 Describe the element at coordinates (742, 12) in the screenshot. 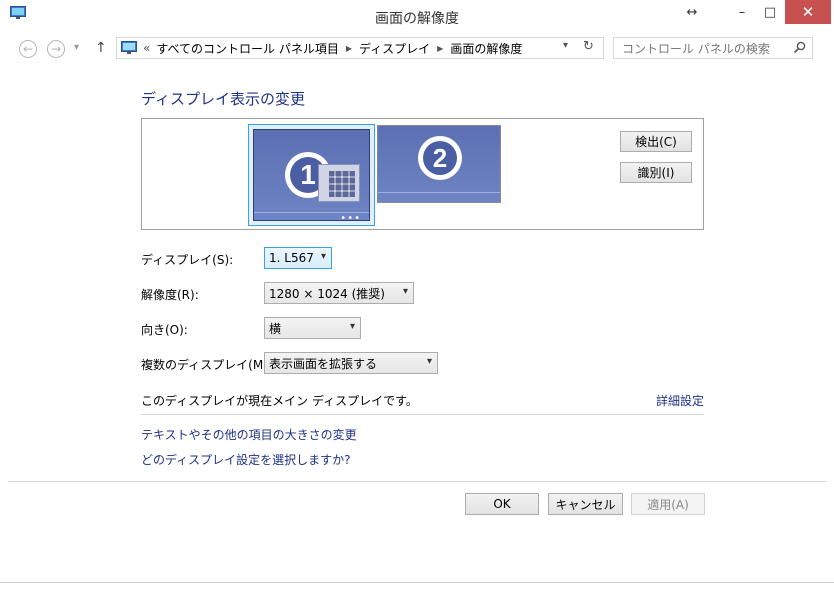

I see `minimize-button: –` at that location.